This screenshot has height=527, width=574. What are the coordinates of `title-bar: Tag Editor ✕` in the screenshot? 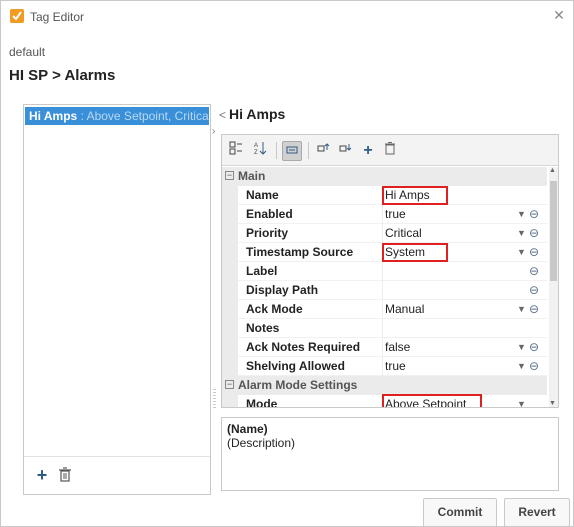 It's located at (287, 16).